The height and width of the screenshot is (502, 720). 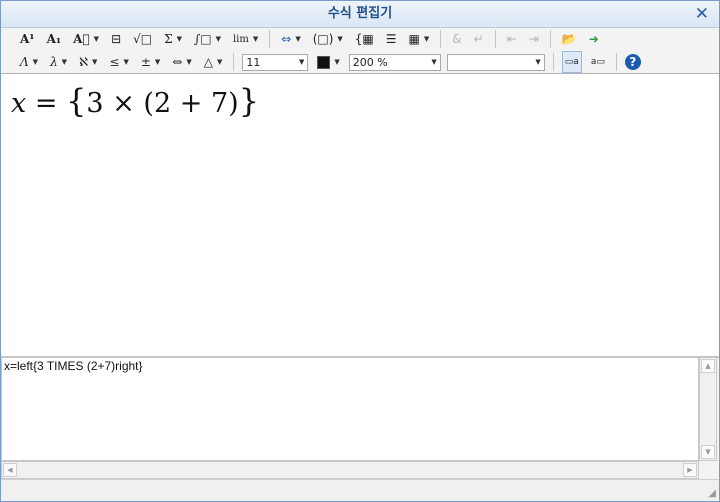 What do you see at coordinates (142, 39) in the screenshot?
I see `root-button: √□` at bounding box center [142, 39].